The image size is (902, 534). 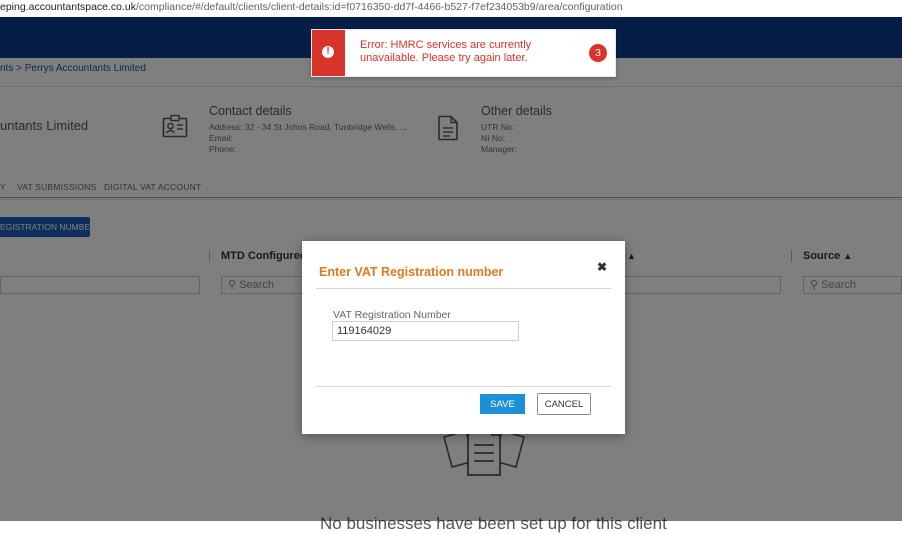 I want to click on vat-number-input, so click(x=425, y=331).